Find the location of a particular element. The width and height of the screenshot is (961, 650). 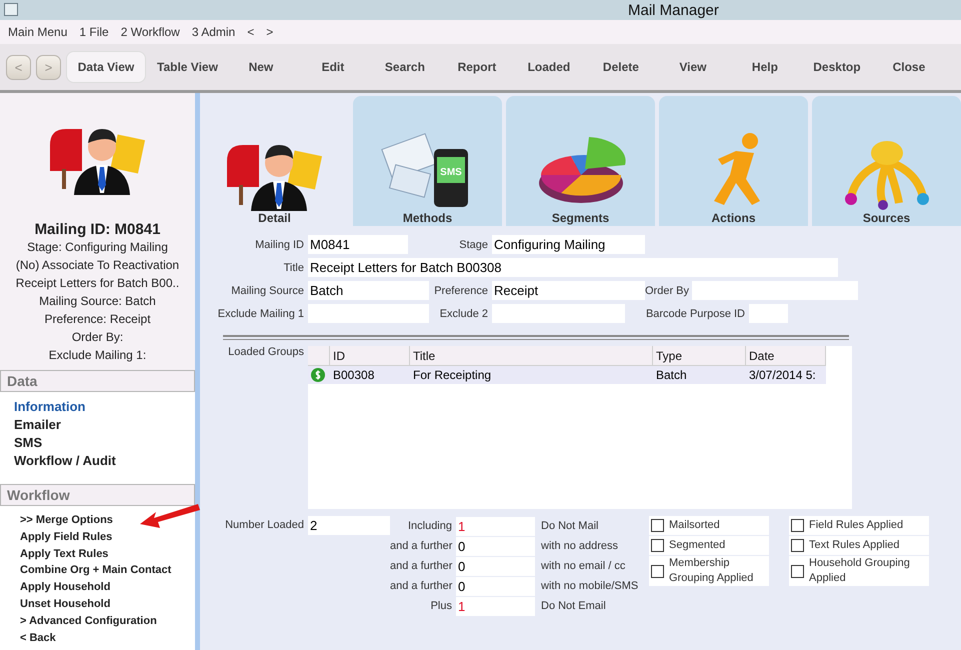

field-label: Order By is located at coordinates (667, 290).